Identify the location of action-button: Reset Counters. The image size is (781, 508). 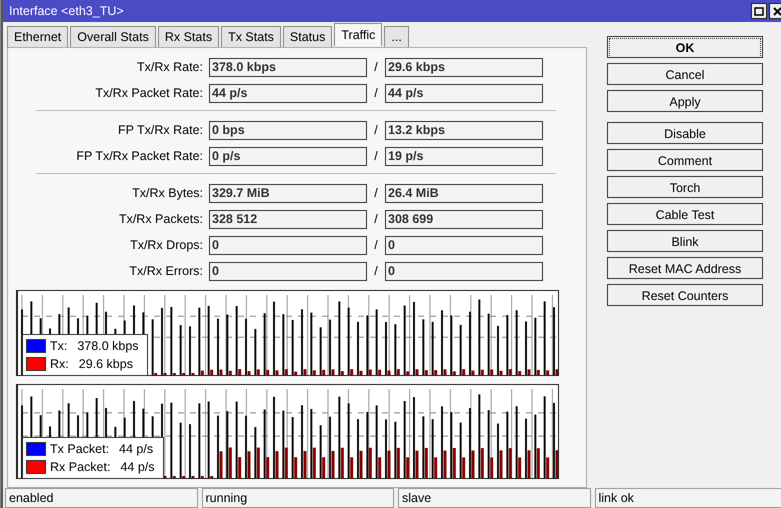
(685, 295).